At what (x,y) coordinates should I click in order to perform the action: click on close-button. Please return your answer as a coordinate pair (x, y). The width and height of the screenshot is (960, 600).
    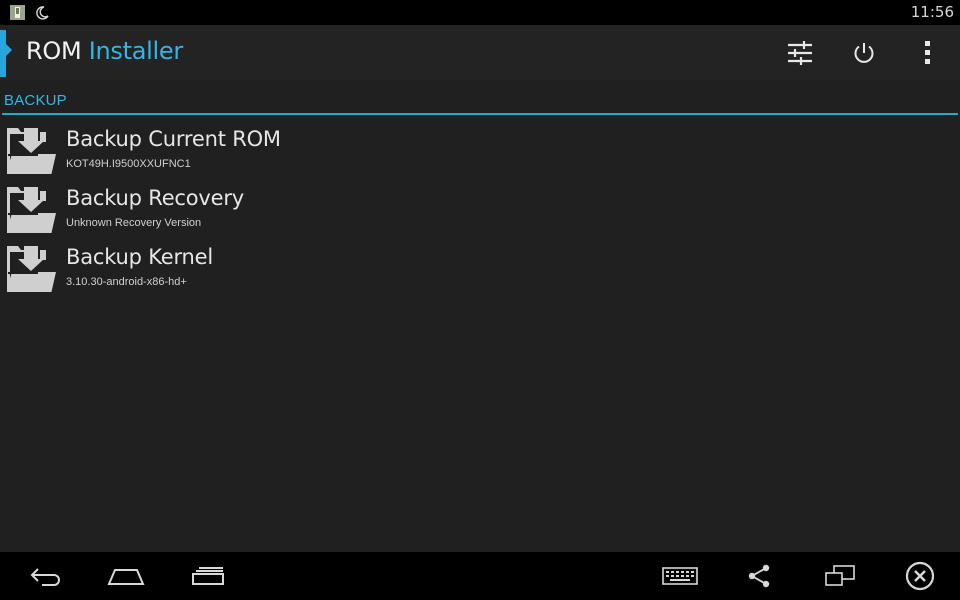
    Looking at the image, I should click on (920, 576).